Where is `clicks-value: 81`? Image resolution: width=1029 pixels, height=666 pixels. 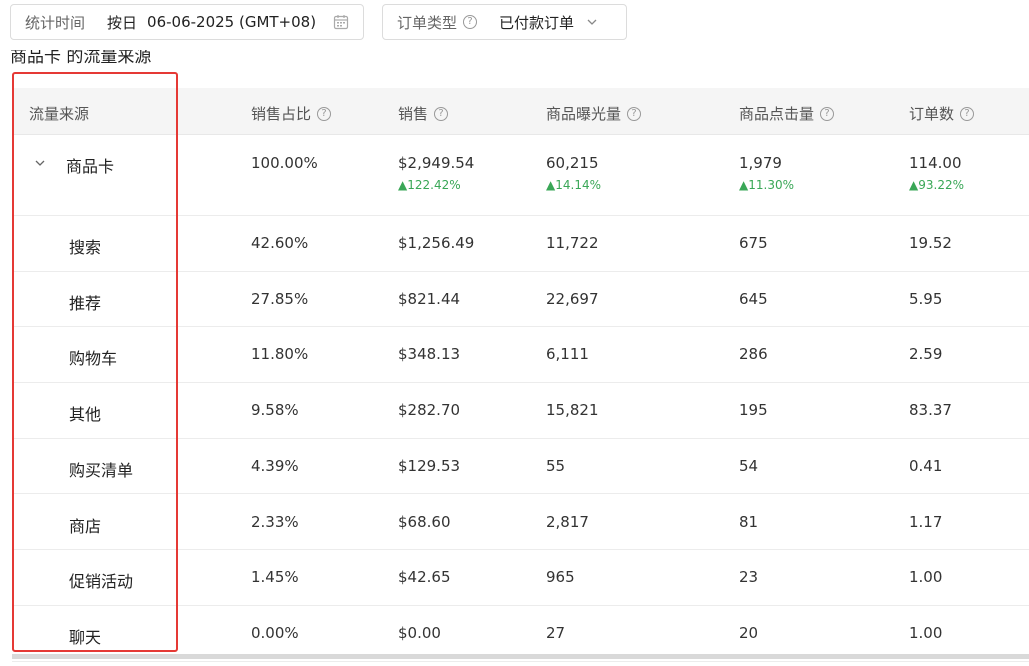 clicks-value: 81 is located at coordinates (749, 521).